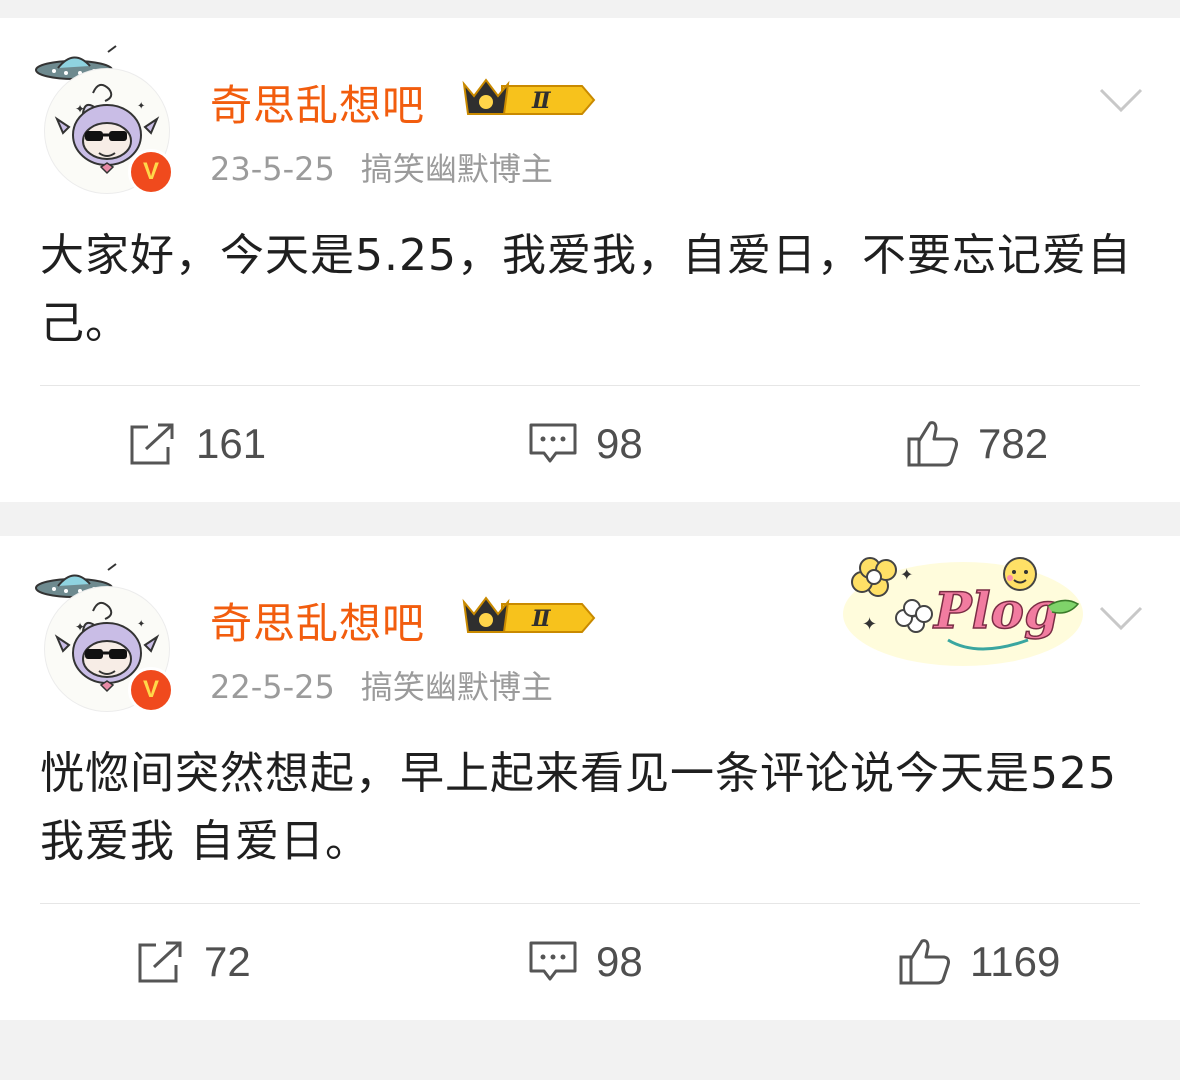  What do you see at coordinates (272, 169) in the screenshot?
I see `post-date: 23-5-25` at bounding box center [272, 169].